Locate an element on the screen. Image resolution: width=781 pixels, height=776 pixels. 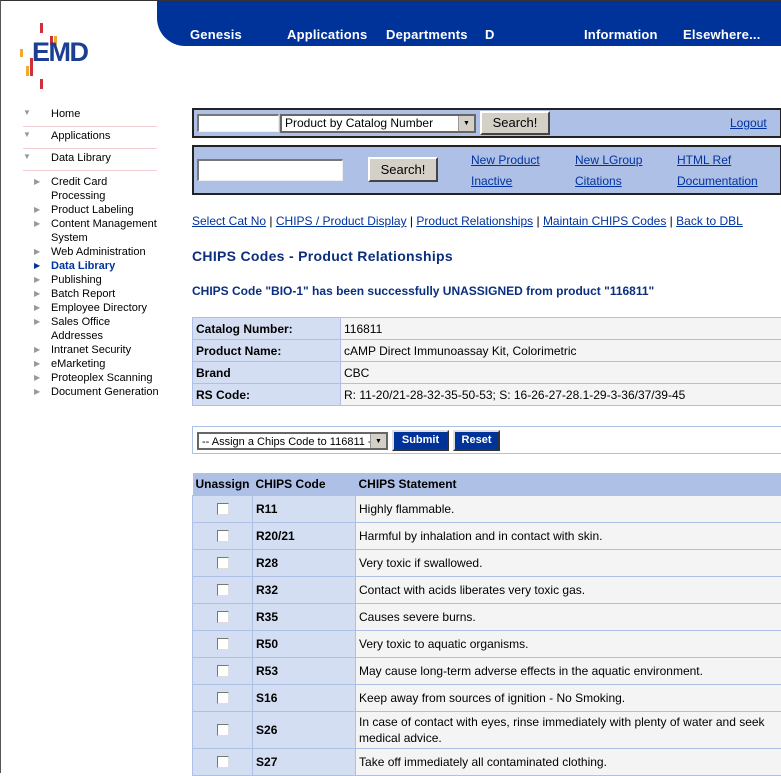
emd-logo: EMD is located at coordinates (53, 55).